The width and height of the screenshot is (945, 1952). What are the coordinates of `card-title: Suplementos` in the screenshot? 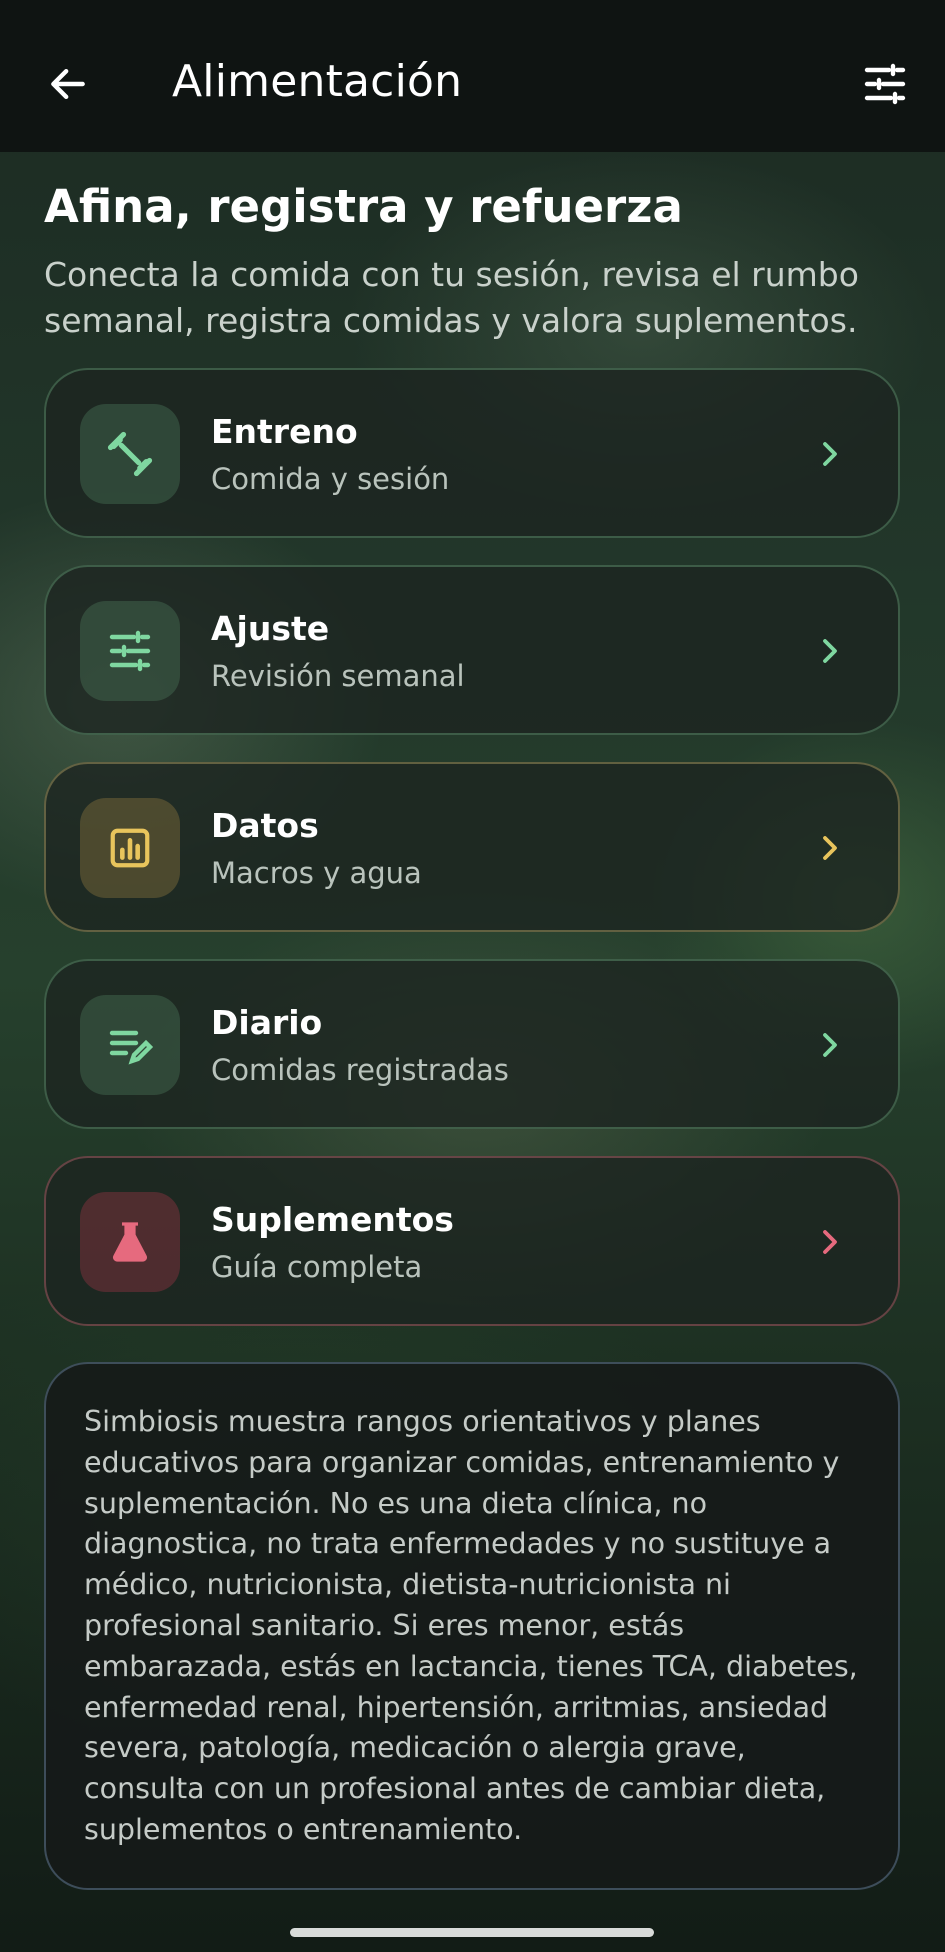 It's located at (332, 1219).